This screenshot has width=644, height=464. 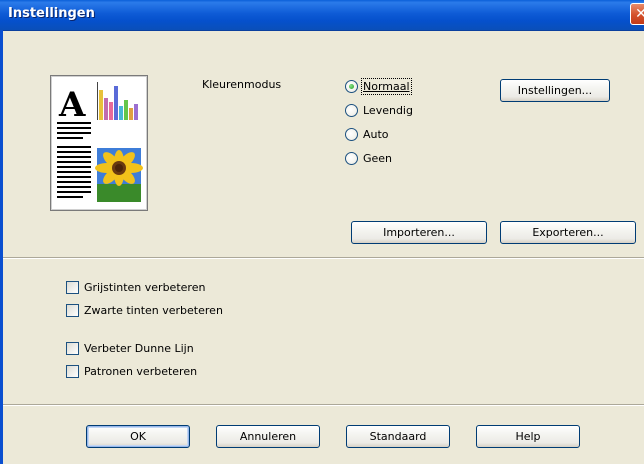 I want to click on radio-geen: Geen, so click(x=368, y=158).